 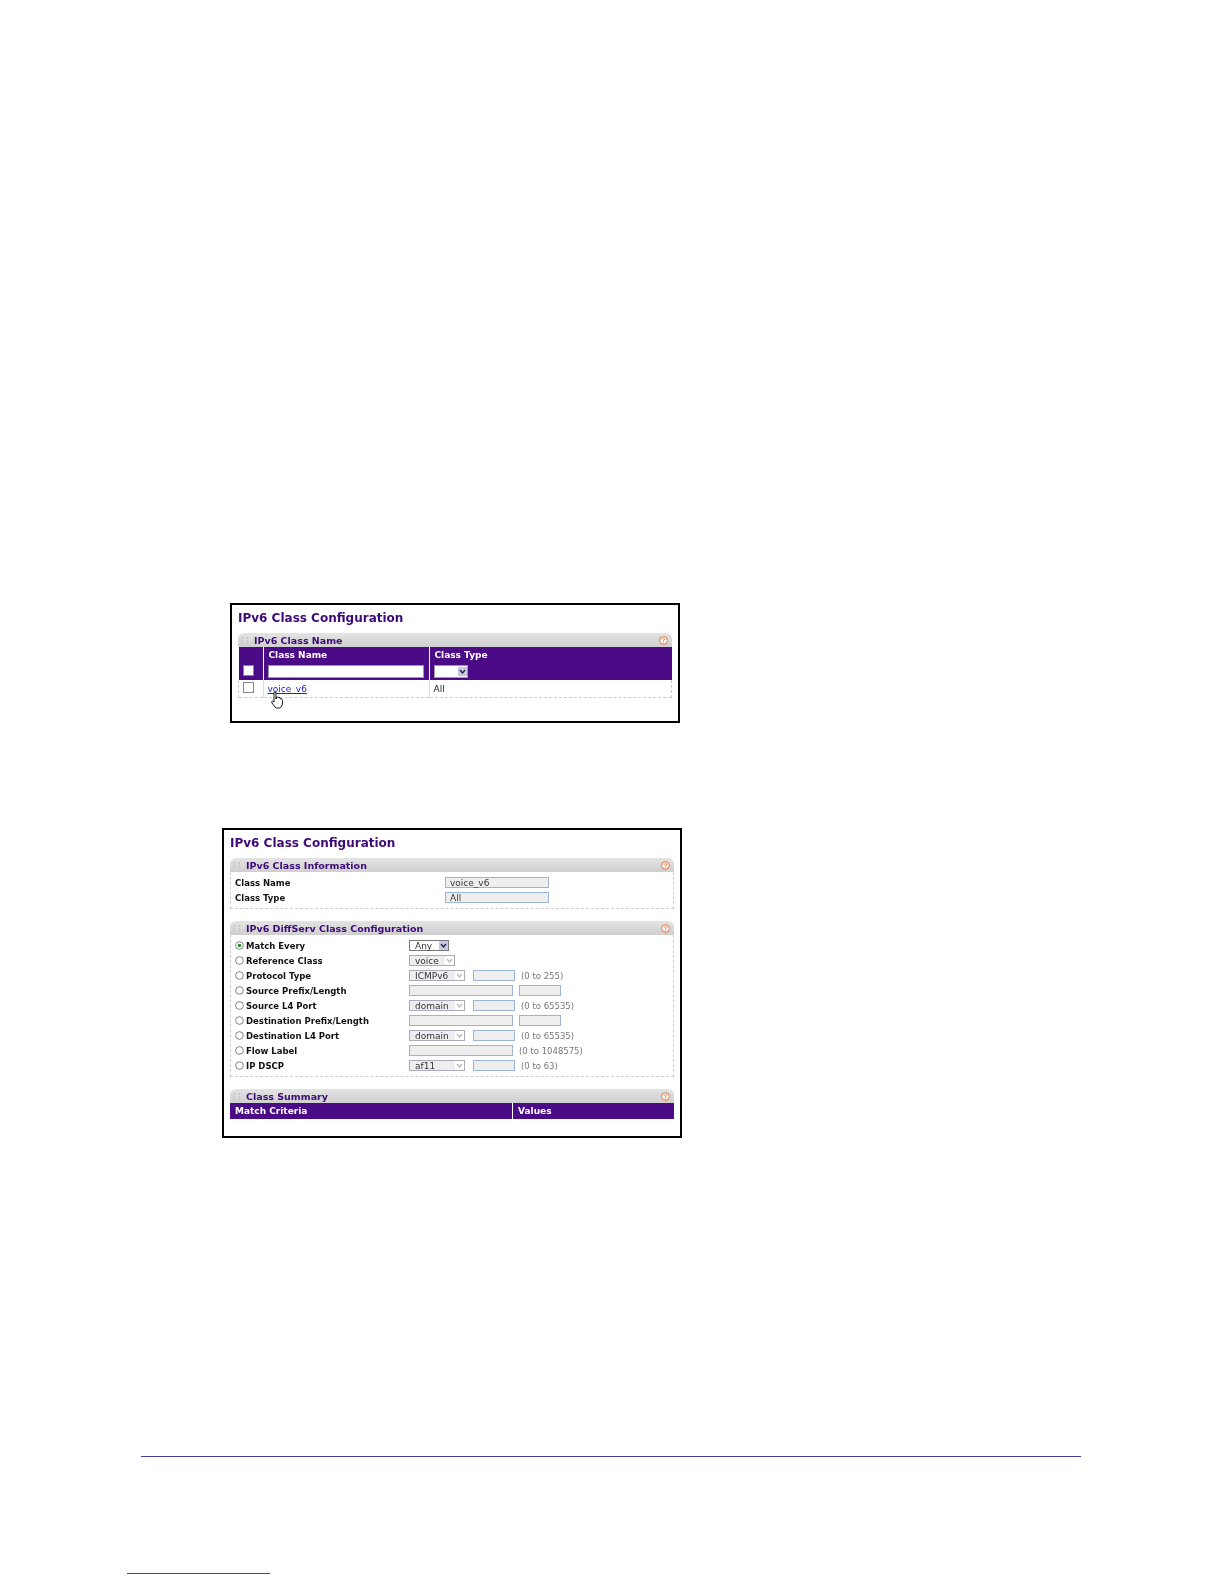 I want to click on field-label: Class Name, so click(x=263, y=882).